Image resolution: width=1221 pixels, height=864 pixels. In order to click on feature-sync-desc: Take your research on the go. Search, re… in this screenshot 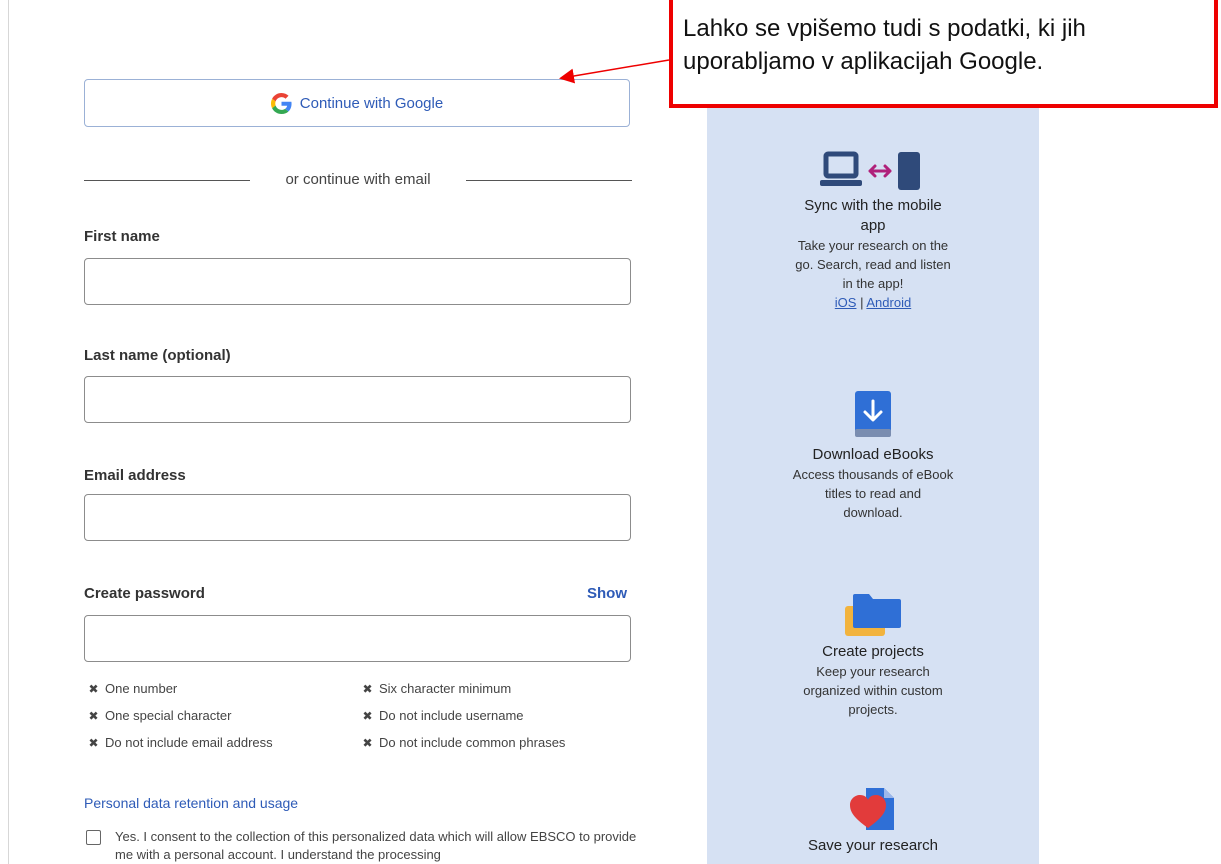, I will do `click(873, 264)`.